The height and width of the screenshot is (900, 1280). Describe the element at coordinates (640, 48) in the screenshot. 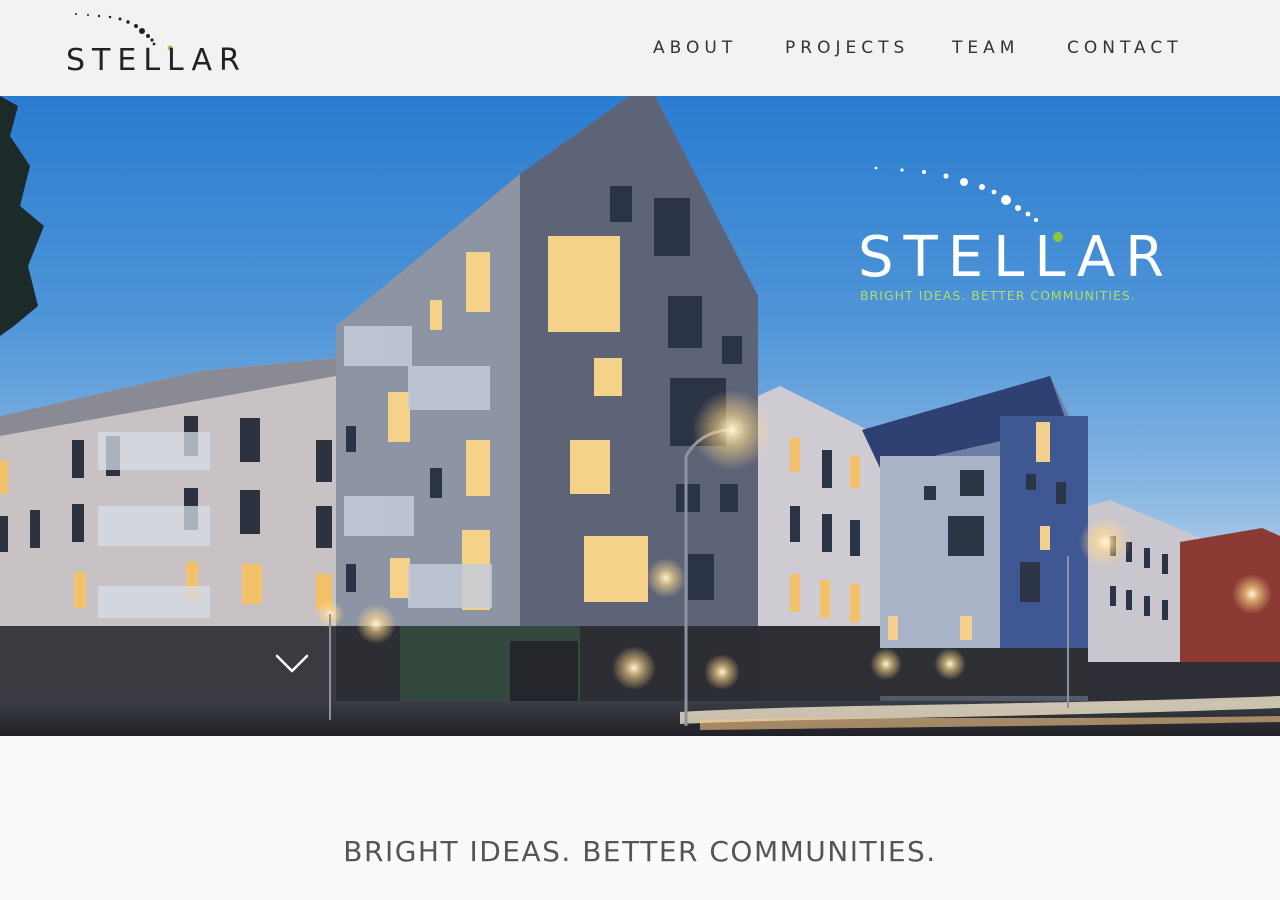

I see `site-header: STELLAR ABOUT PROJECTS TEAM CONTACT` at that location.